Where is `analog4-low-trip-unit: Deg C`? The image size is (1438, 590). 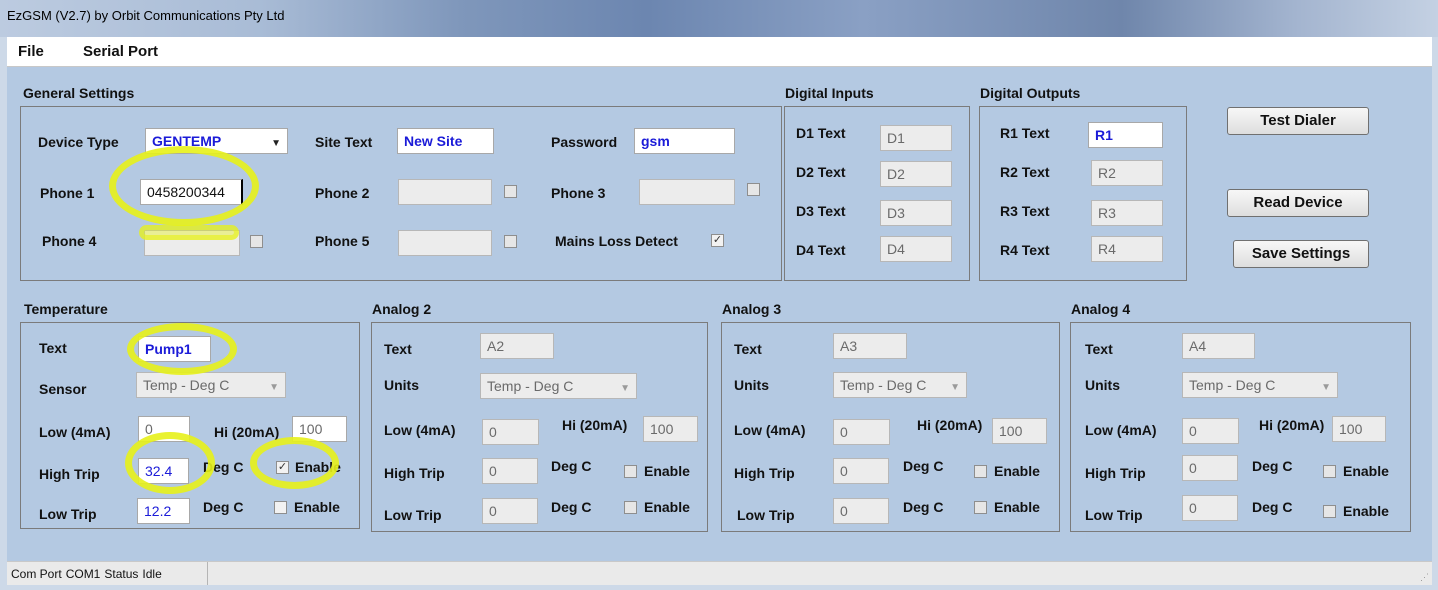
analog4-low-trip-unit: Deg C is located at coordinates (1272, 507).